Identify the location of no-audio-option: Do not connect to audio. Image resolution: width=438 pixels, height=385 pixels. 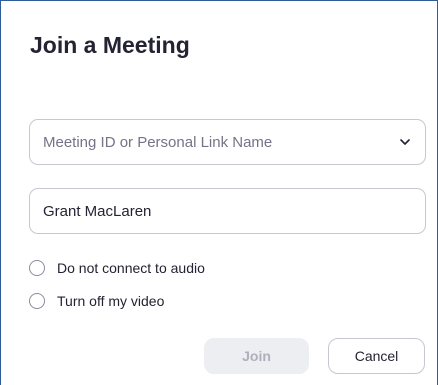
(117, 268).